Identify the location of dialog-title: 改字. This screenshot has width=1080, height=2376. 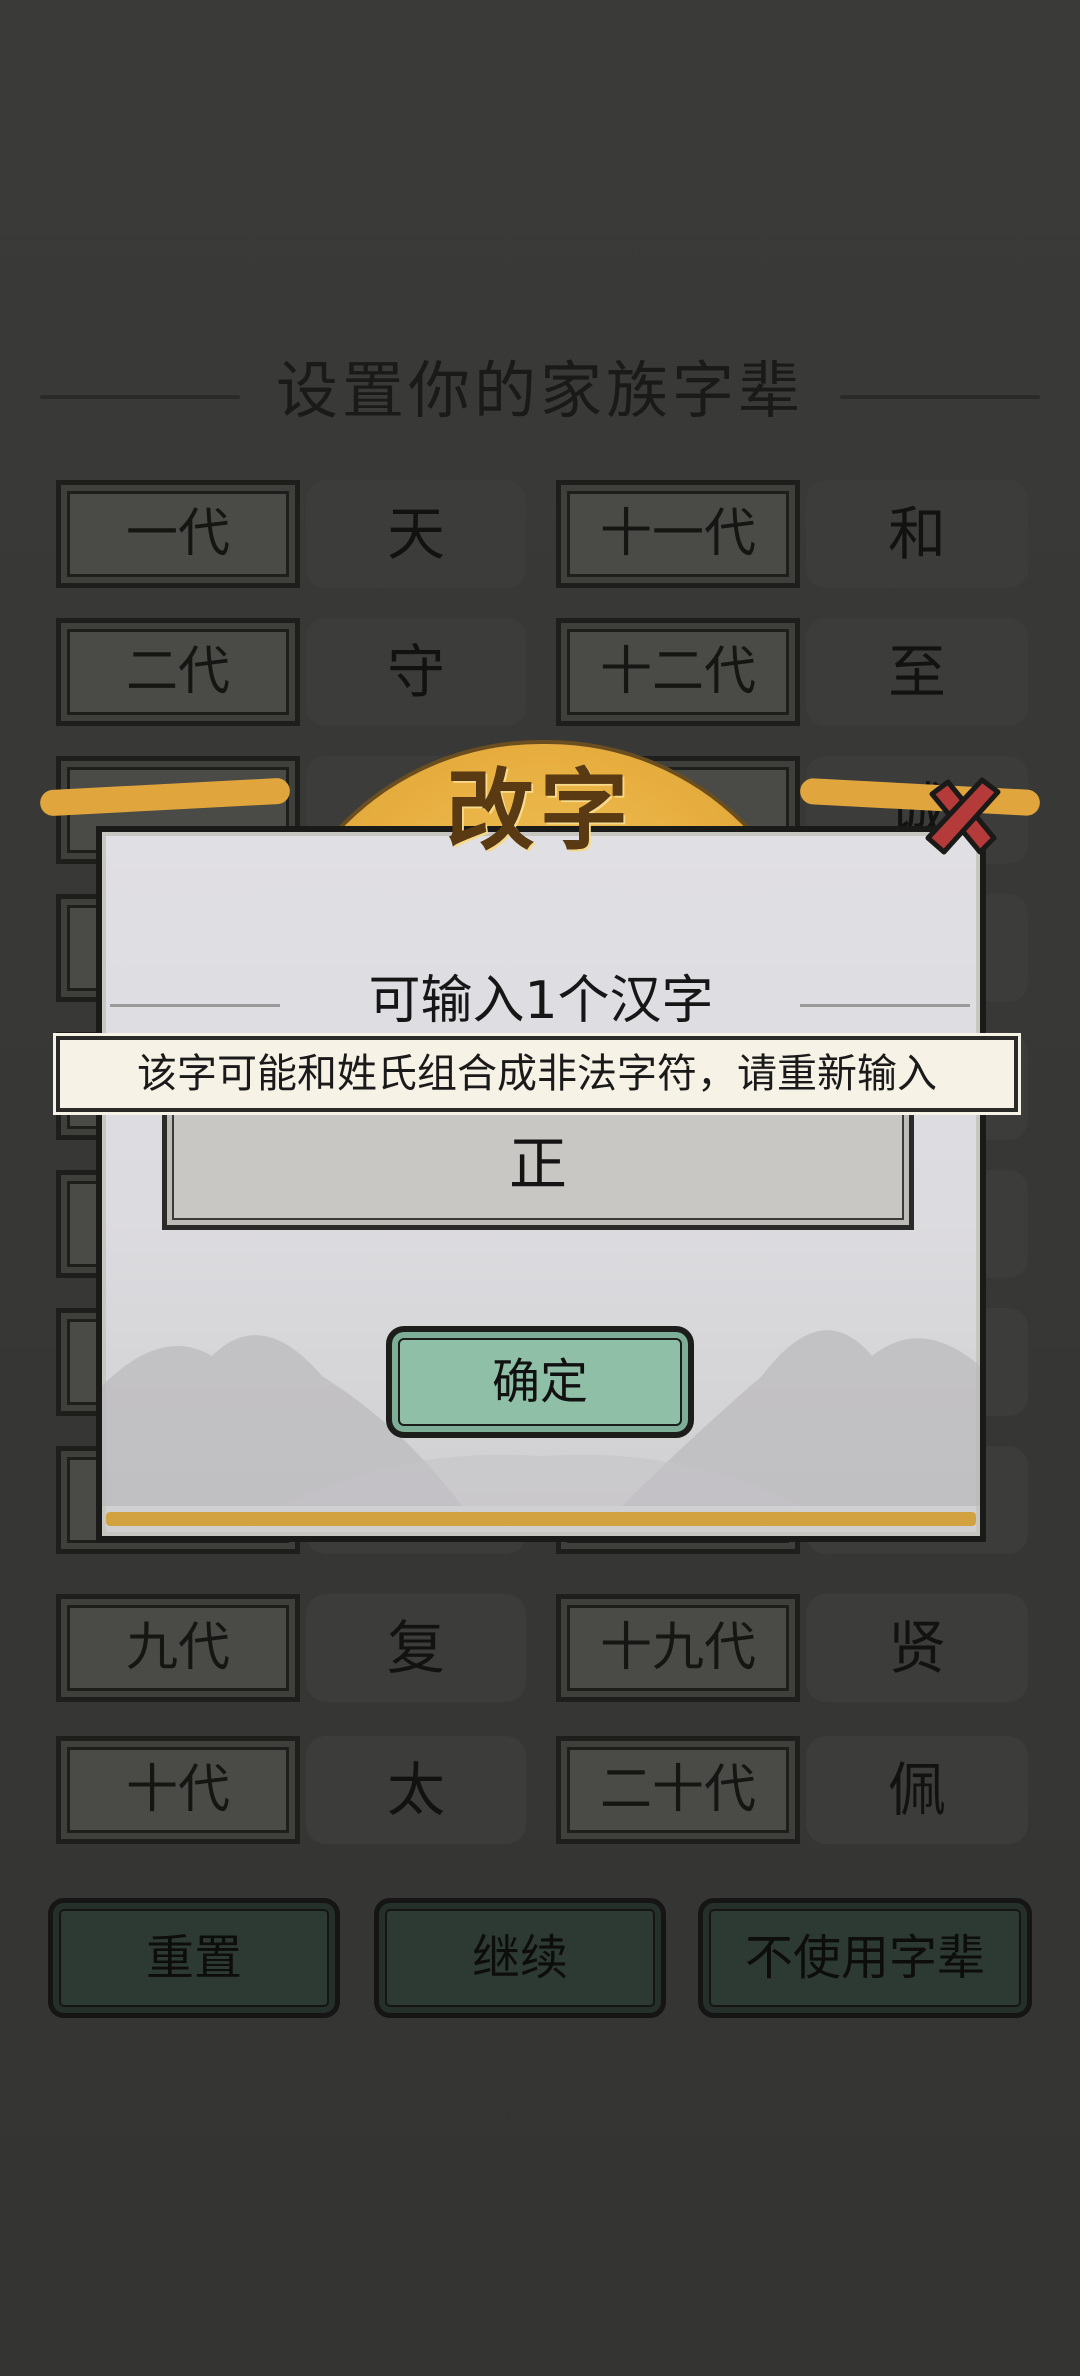
(539, 810).